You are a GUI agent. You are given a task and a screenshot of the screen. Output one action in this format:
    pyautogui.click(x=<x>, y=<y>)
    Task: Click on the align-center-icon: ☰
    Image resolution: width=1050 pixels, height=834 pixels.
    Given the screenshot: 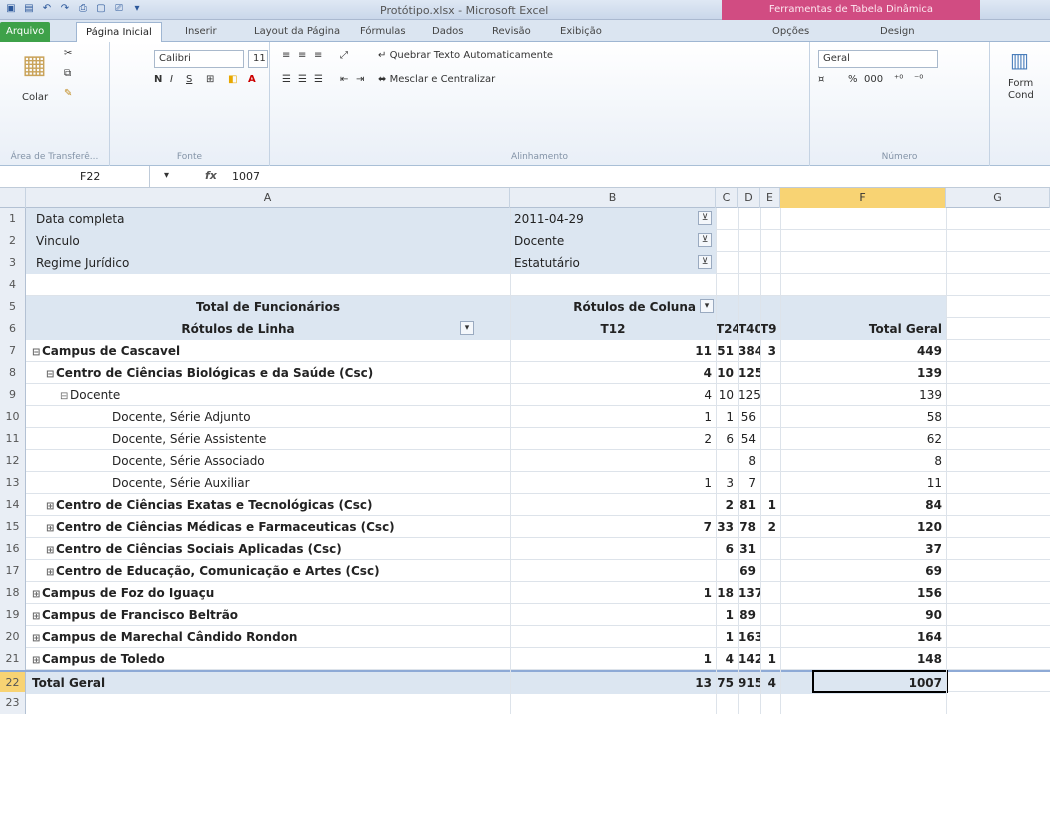 What is the action you would take?
    pyautogui.click(x=302, y=79)
    